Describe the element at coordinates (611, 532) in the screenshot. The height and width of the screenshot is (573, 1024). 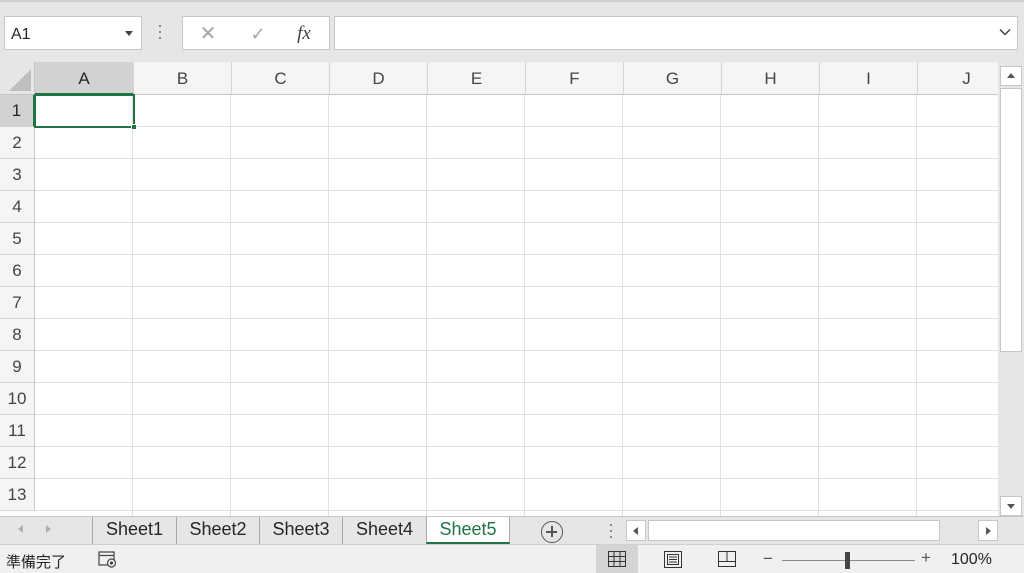
I see `splitter-dots-icon` at that location.